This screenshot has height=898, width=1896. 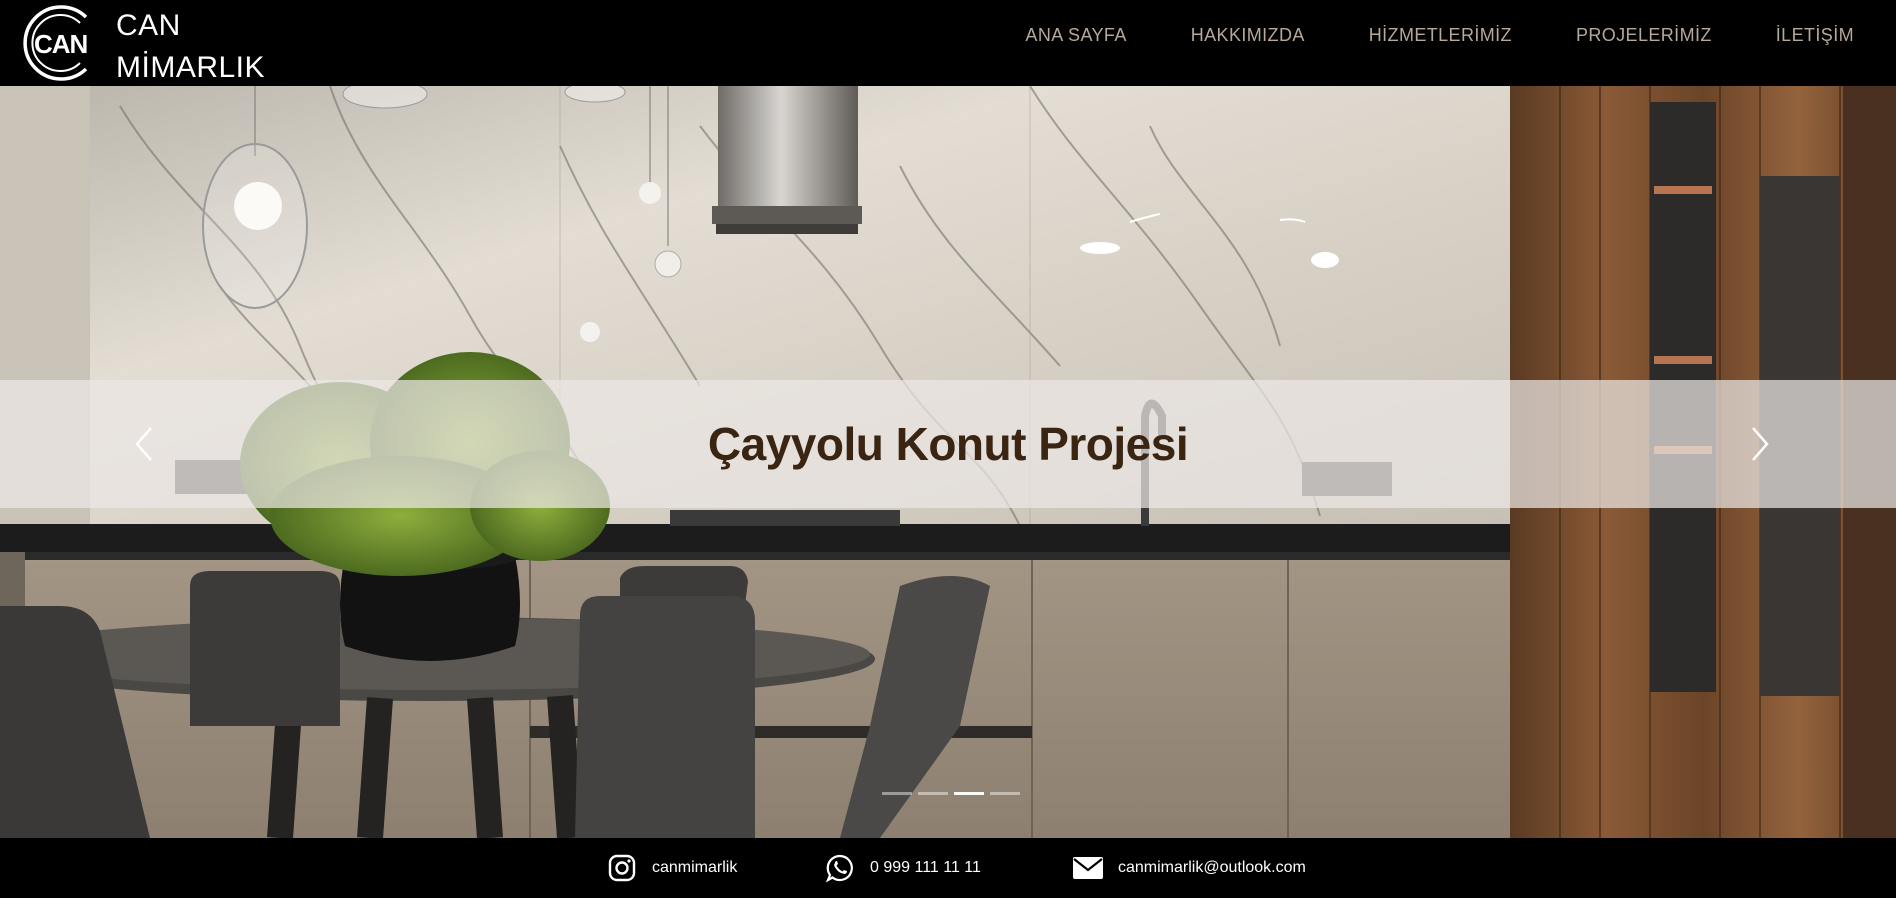 What do you see at coordinates (622, 868) in the screenshot?
I see `instagram-icon` at bounding box center [622, 868].